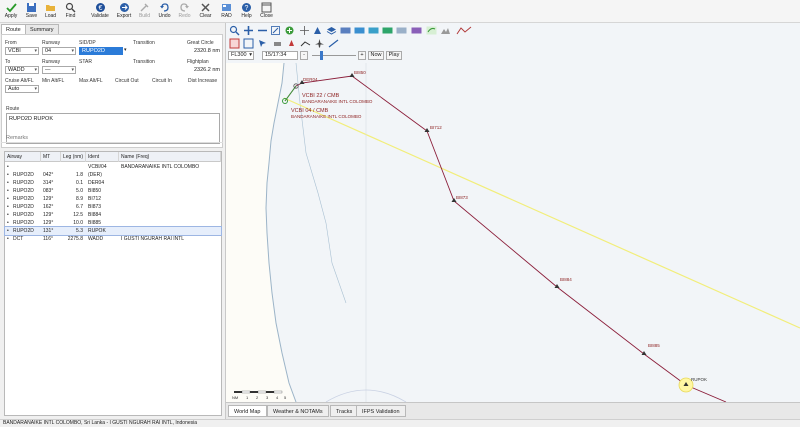  What do you see at coordinates (436, 127) in the screenshot?
I see `wp-label-bi712: BI712` at bounding box center [436, 127].